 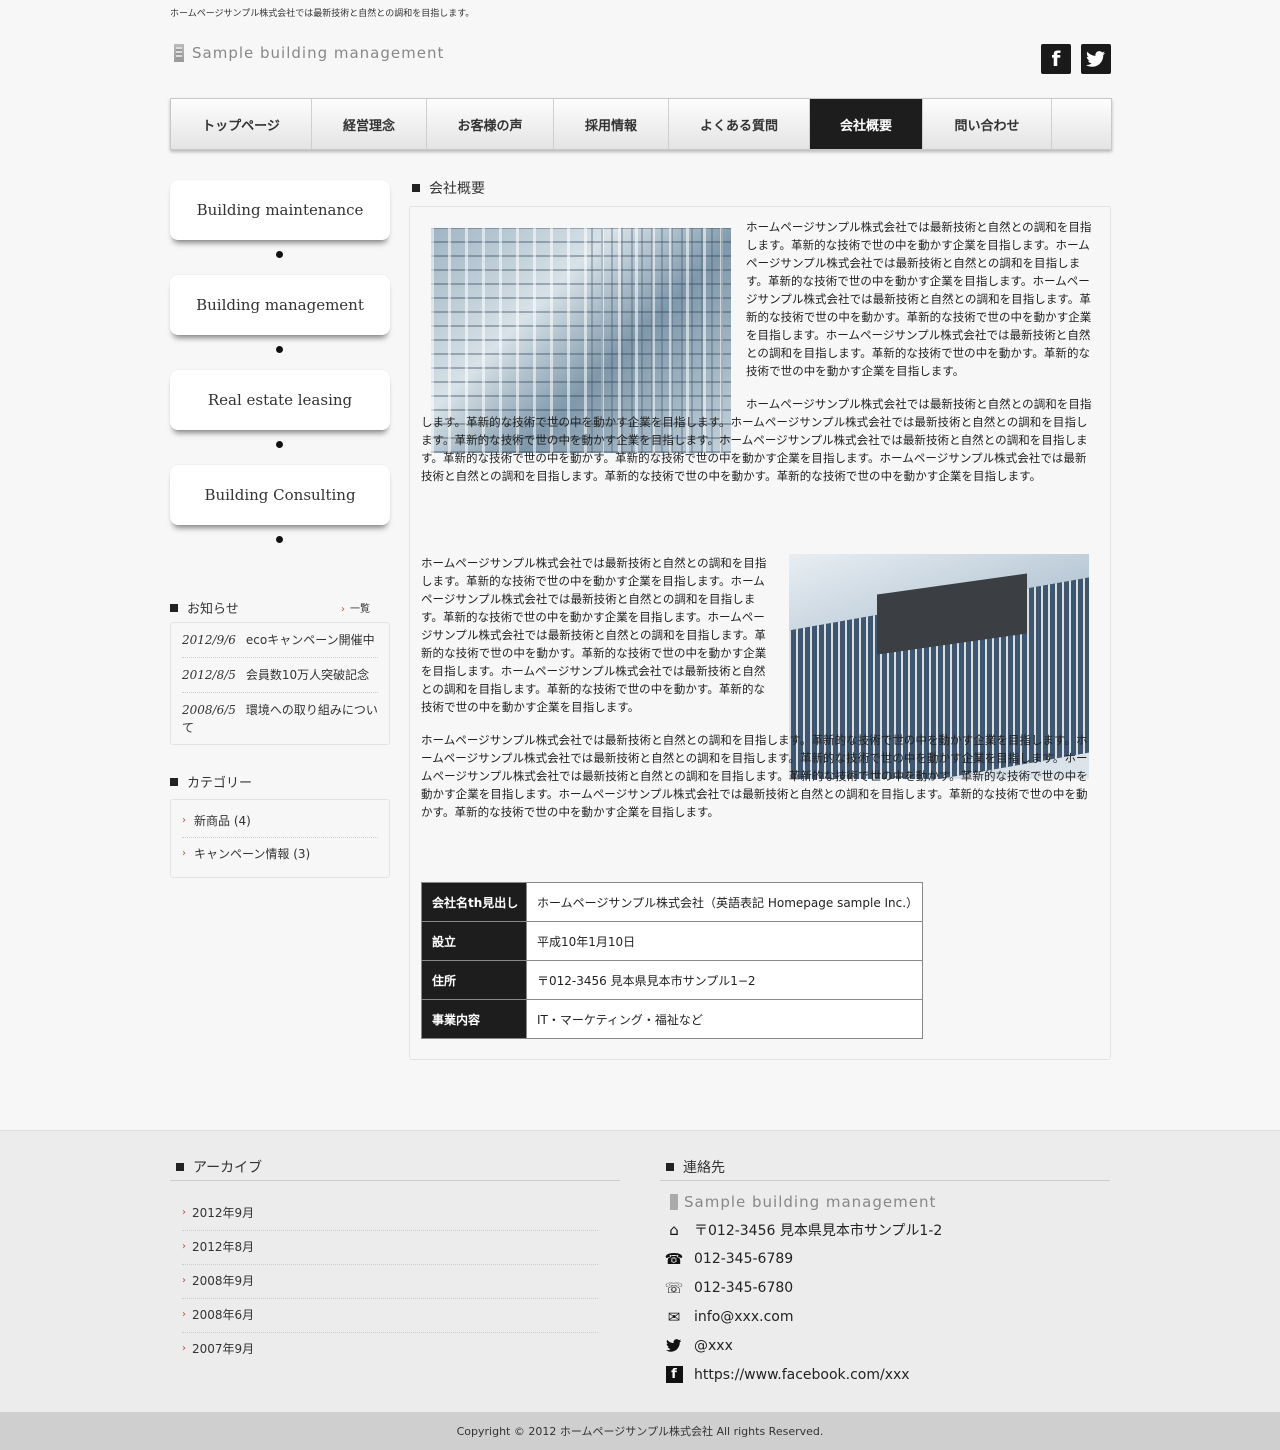 I want to click on table-header-cell: 住所, so click(x=474, y=980).